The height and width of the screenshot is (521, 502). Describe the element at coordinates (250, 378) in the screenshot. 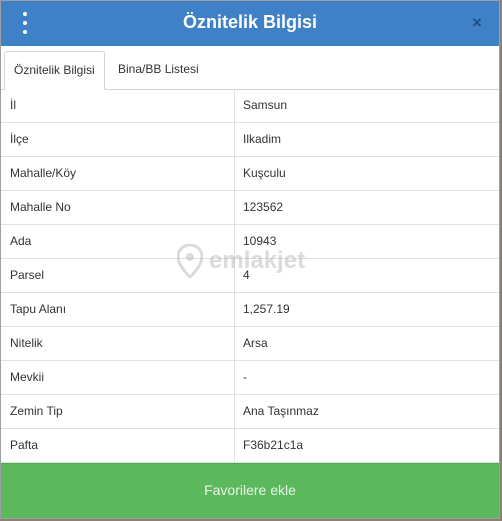

I see `table-row: Mevkii -` at that location.